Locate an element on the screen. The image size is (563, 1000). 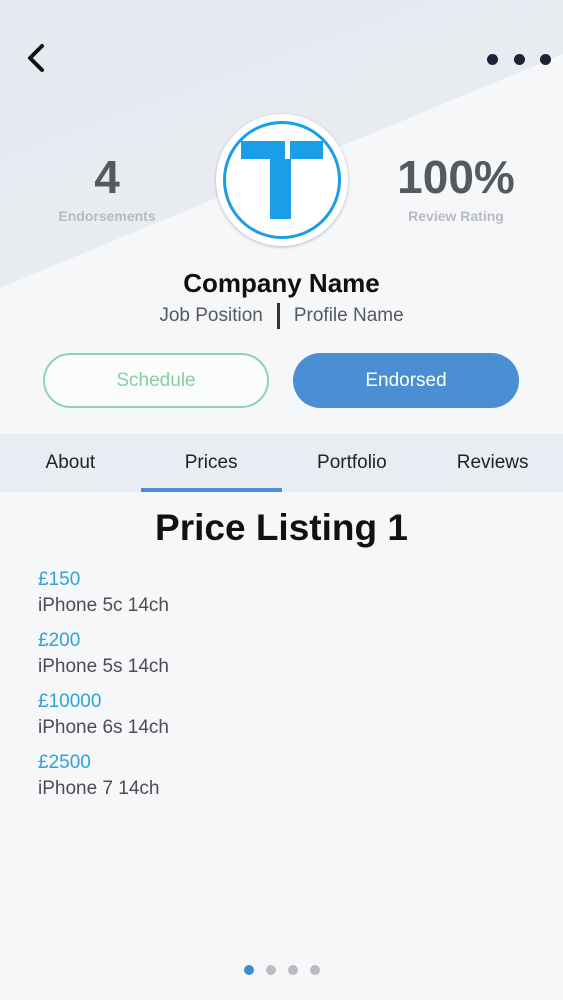
review-rating-value: 100% is located at coordinates (456, 177).